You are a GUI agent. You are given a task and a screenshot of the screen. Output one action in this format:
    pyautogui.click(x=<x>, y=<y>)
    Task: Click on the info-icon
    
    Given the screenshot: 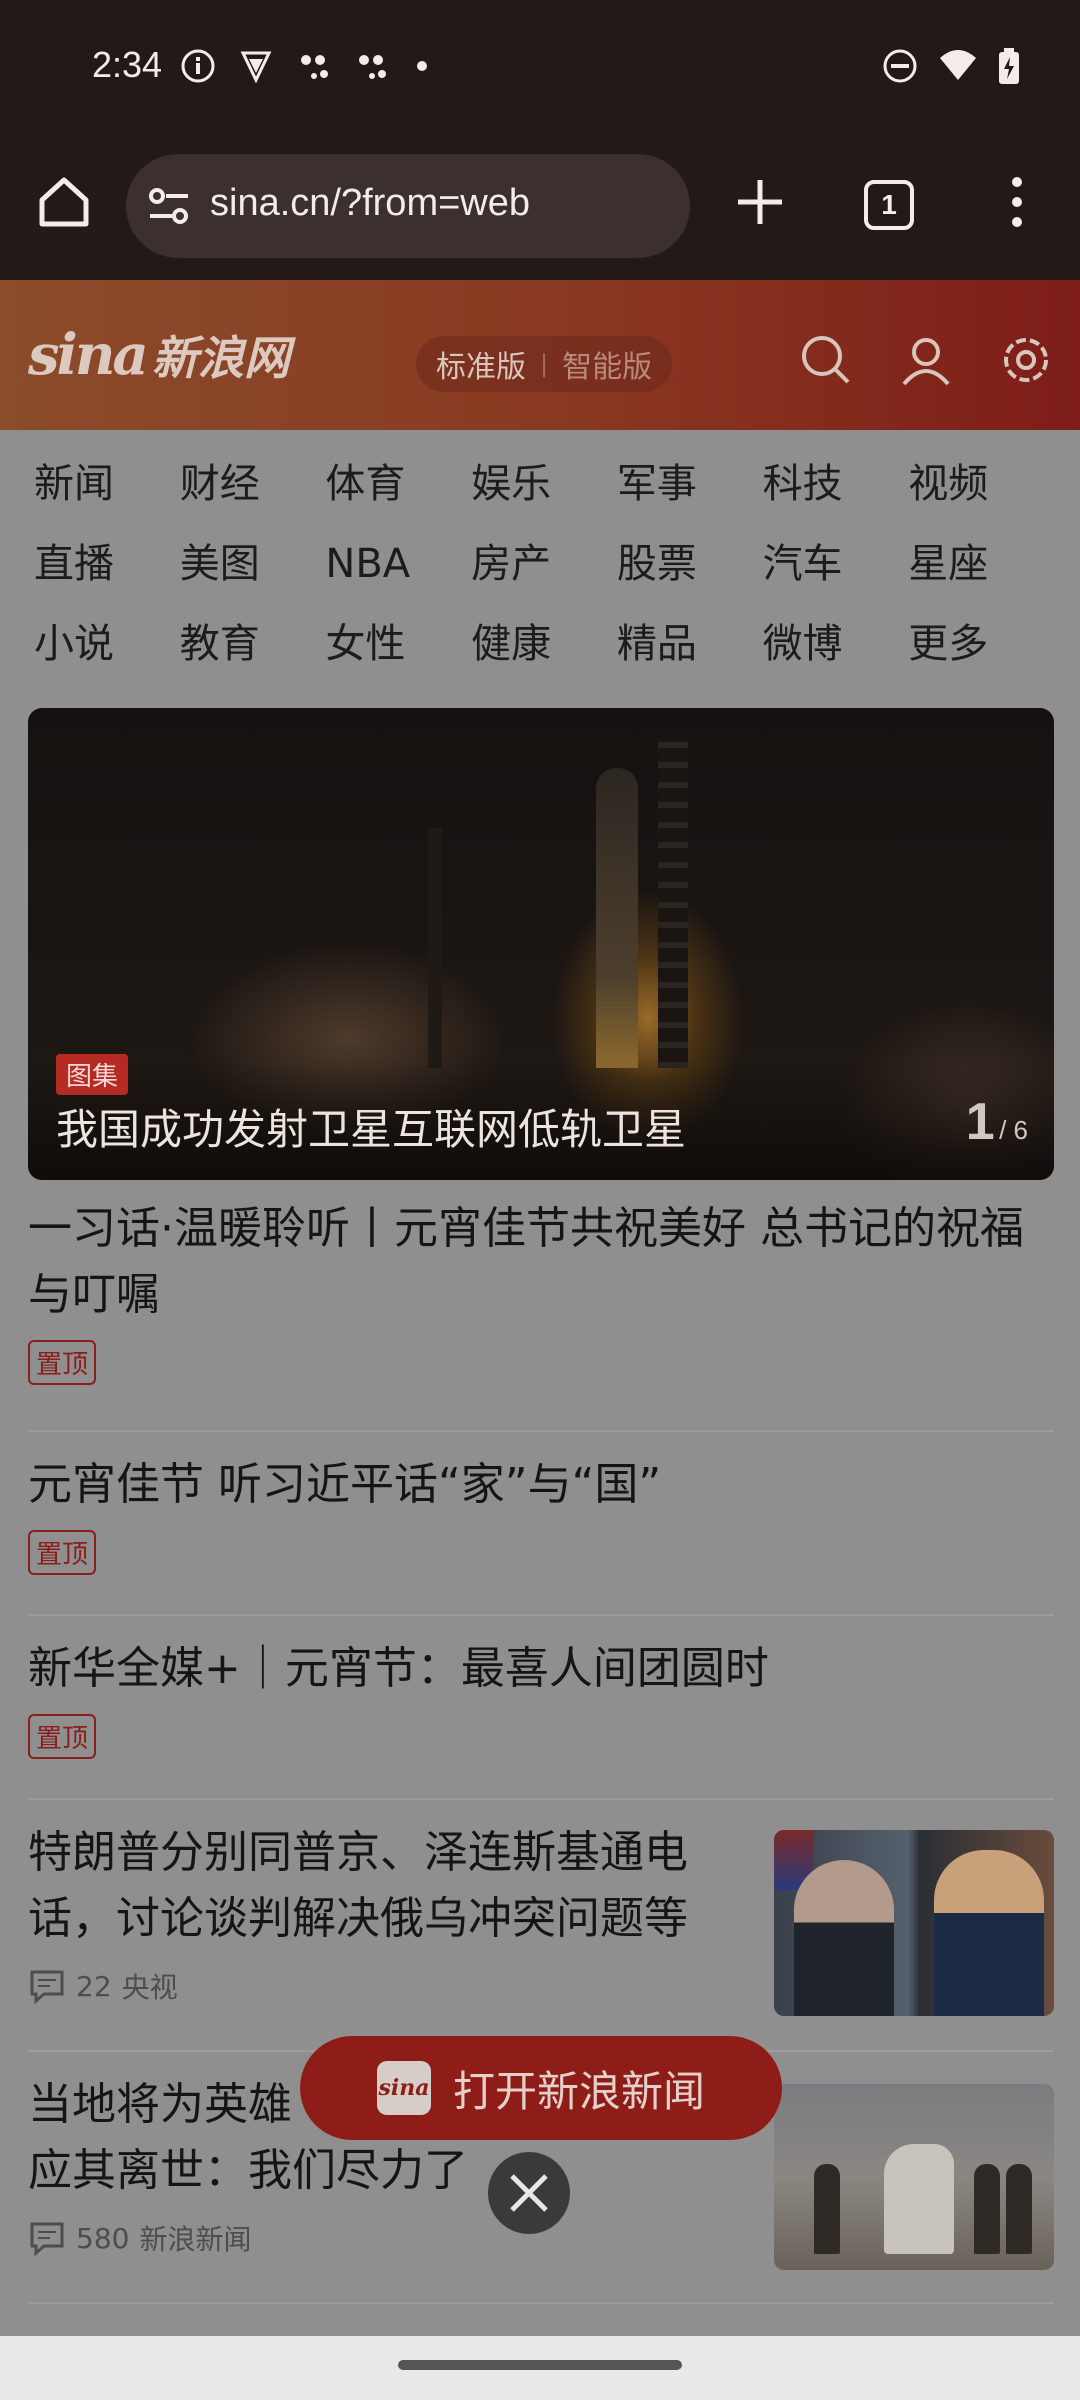 What is the action you would take?
    pyautogui.click(x=198, y=66)
    